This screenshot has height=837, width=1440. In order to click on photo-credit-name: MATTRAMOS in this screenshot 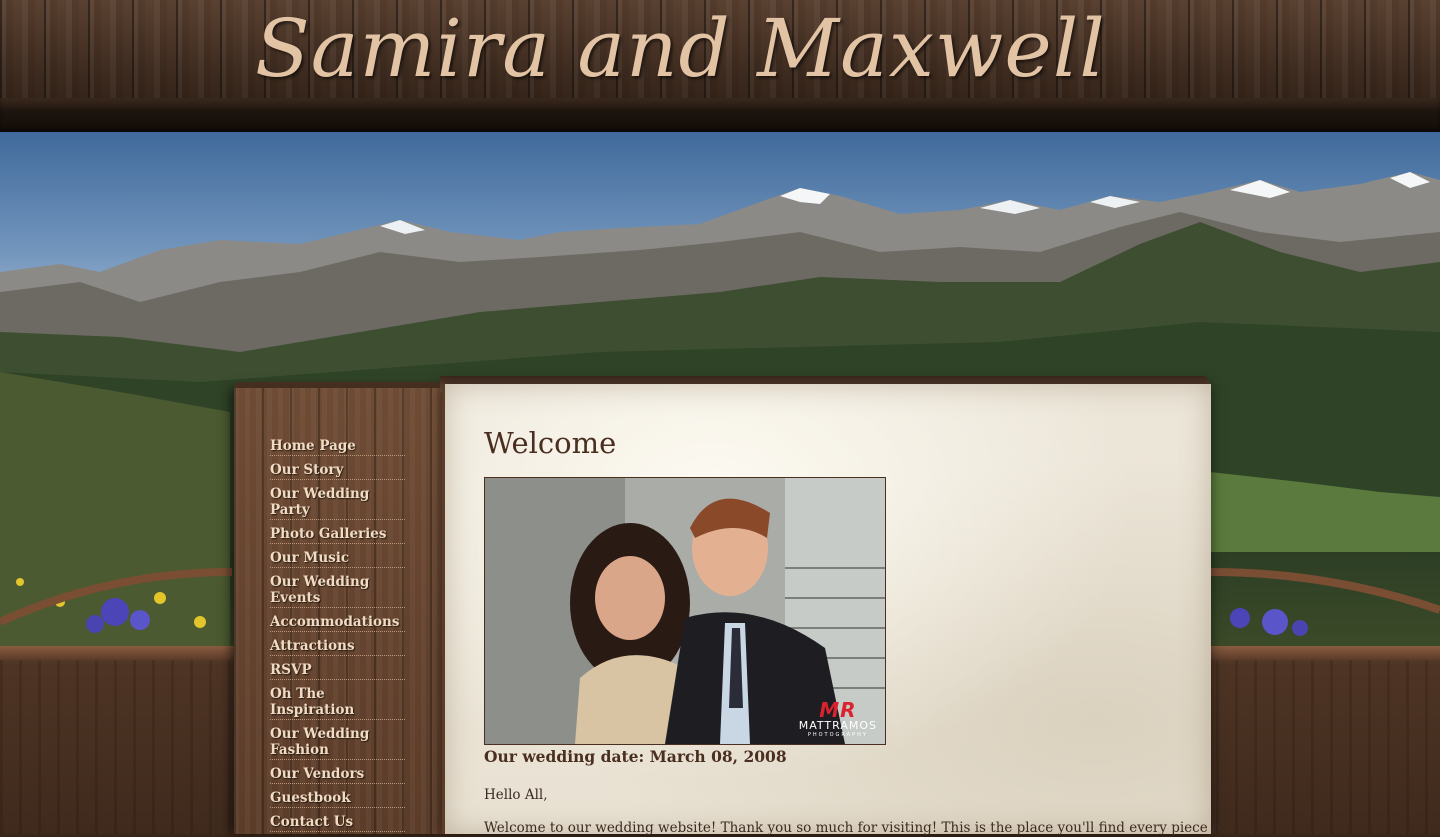, I will do `click(837, 725)`.